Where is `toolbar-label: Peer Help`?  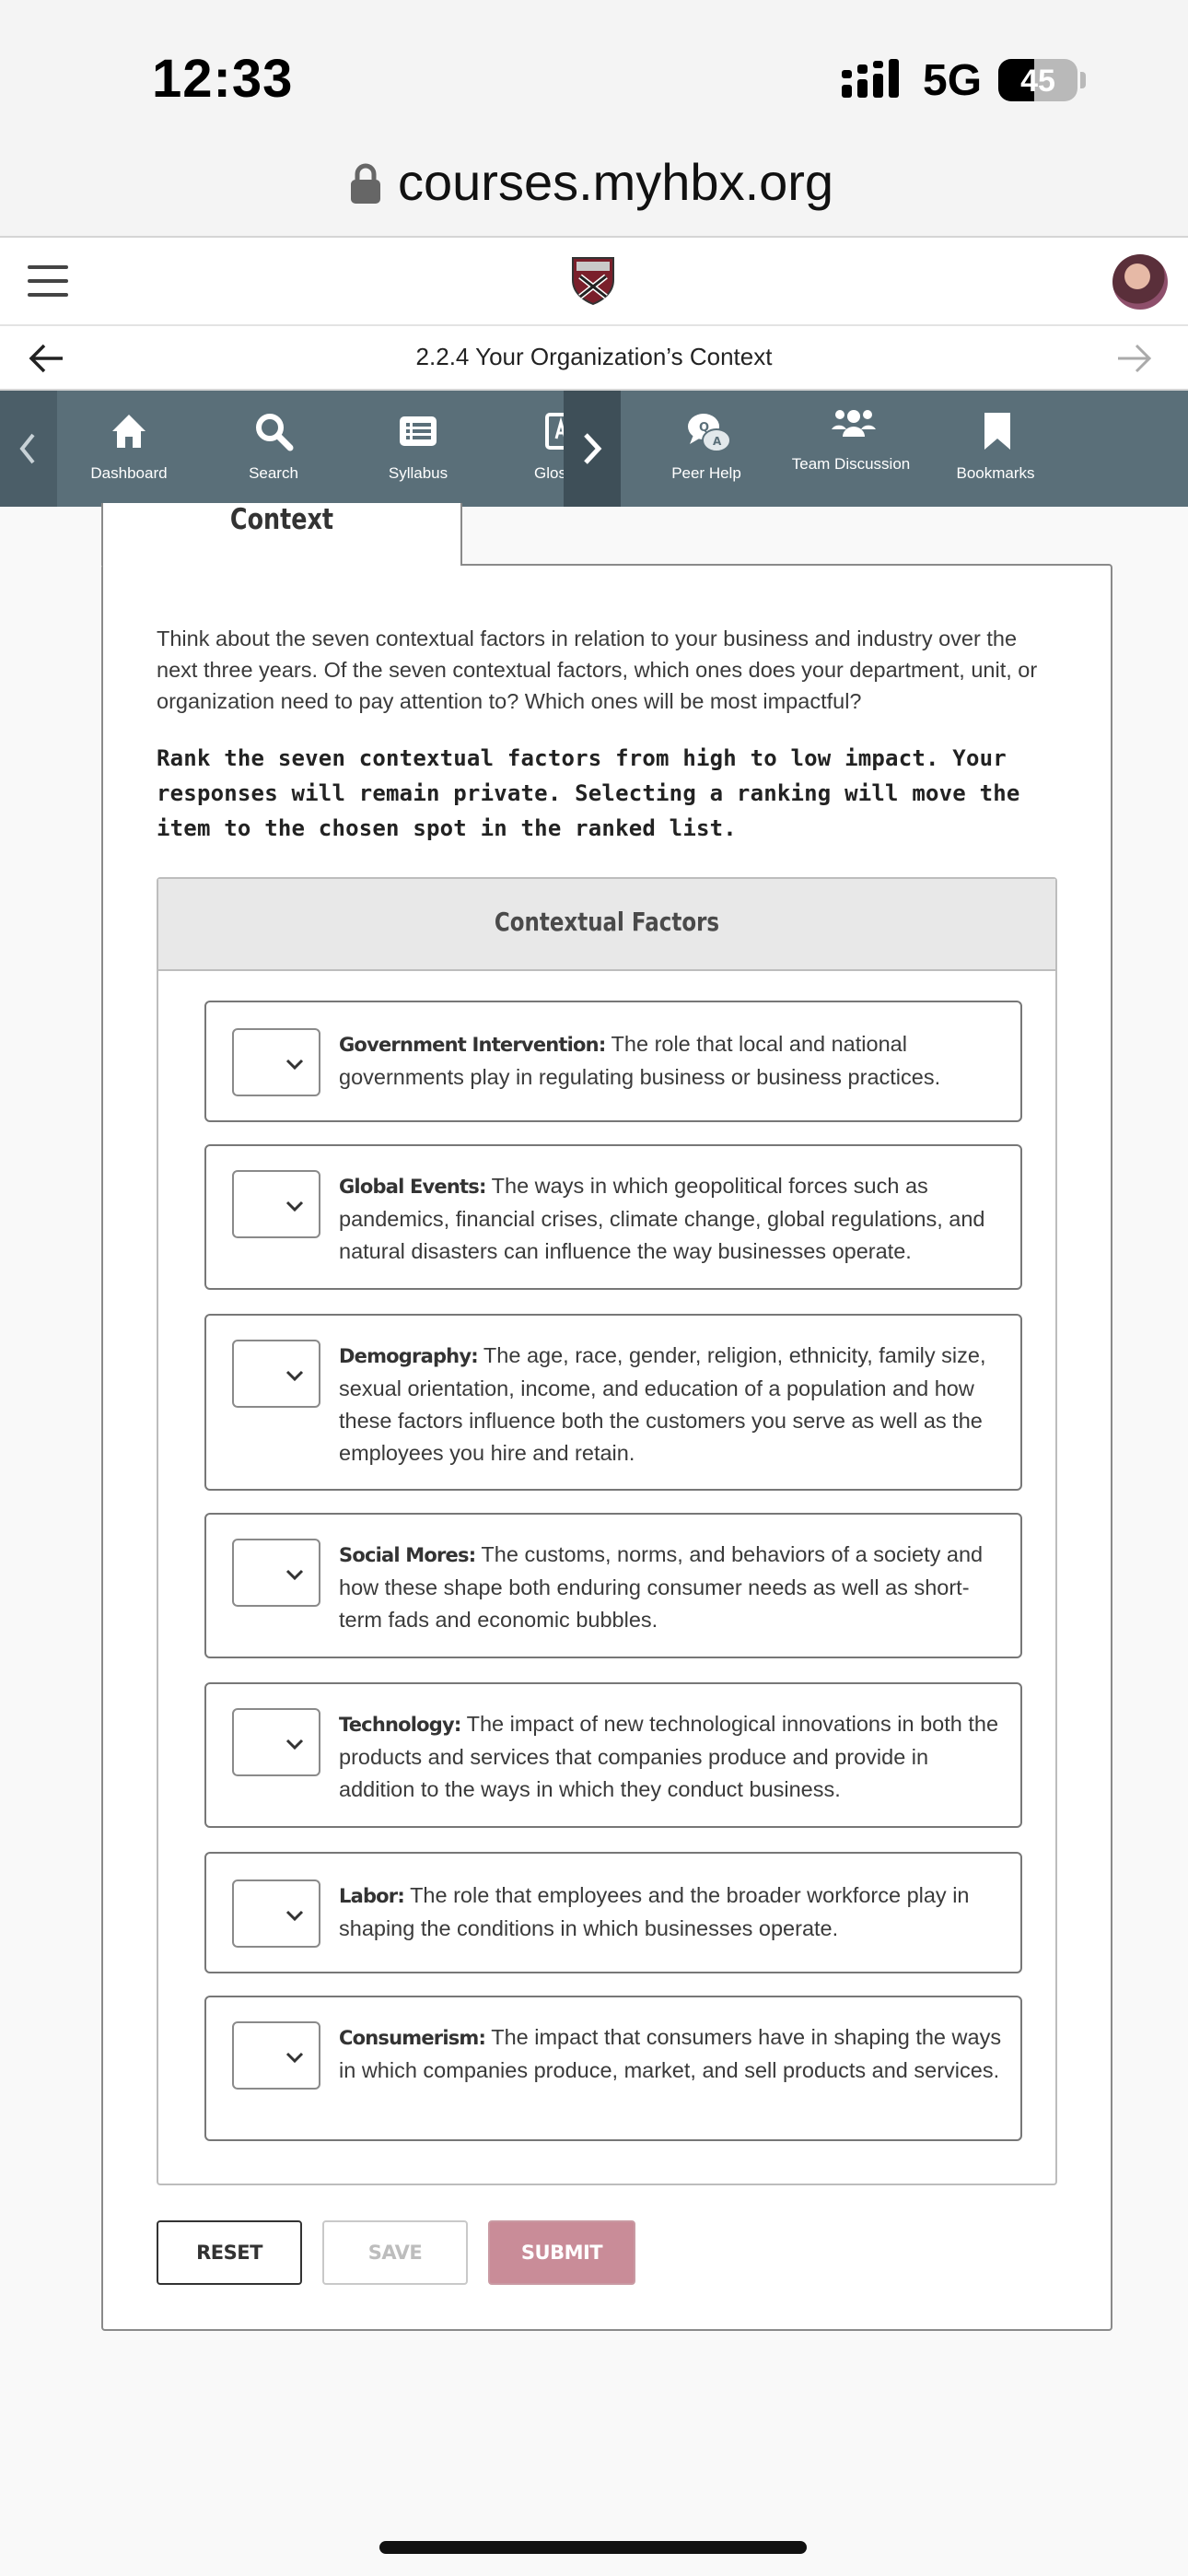 toolbar-label: Peer Help is located at coordinates (706, 473).